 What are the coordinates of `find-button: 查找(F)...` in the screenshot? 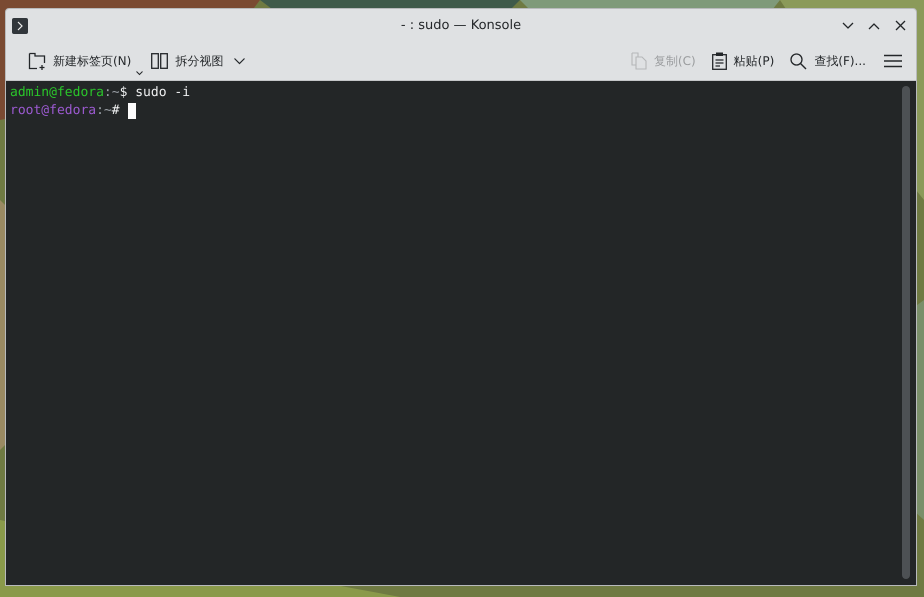 It's located at (828, 61).